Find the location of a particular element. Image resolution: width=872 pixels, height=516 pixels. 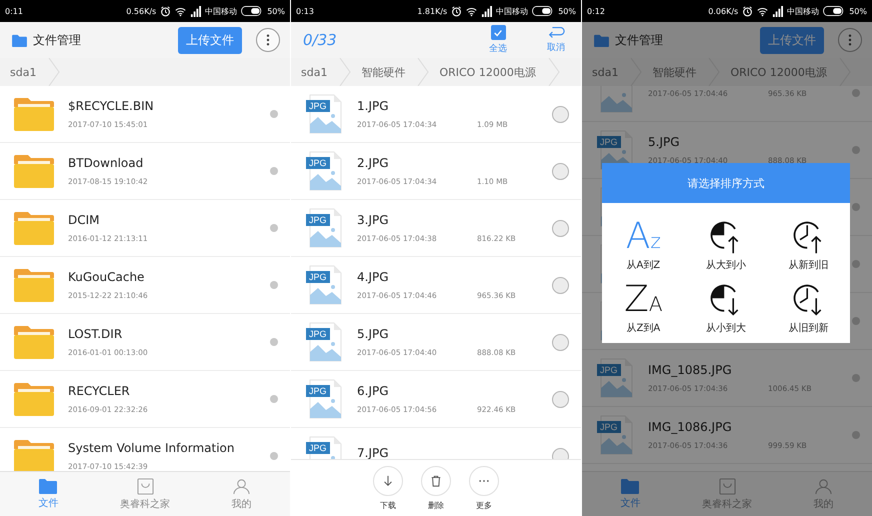

person-icon is located at coordinates (241, 486).